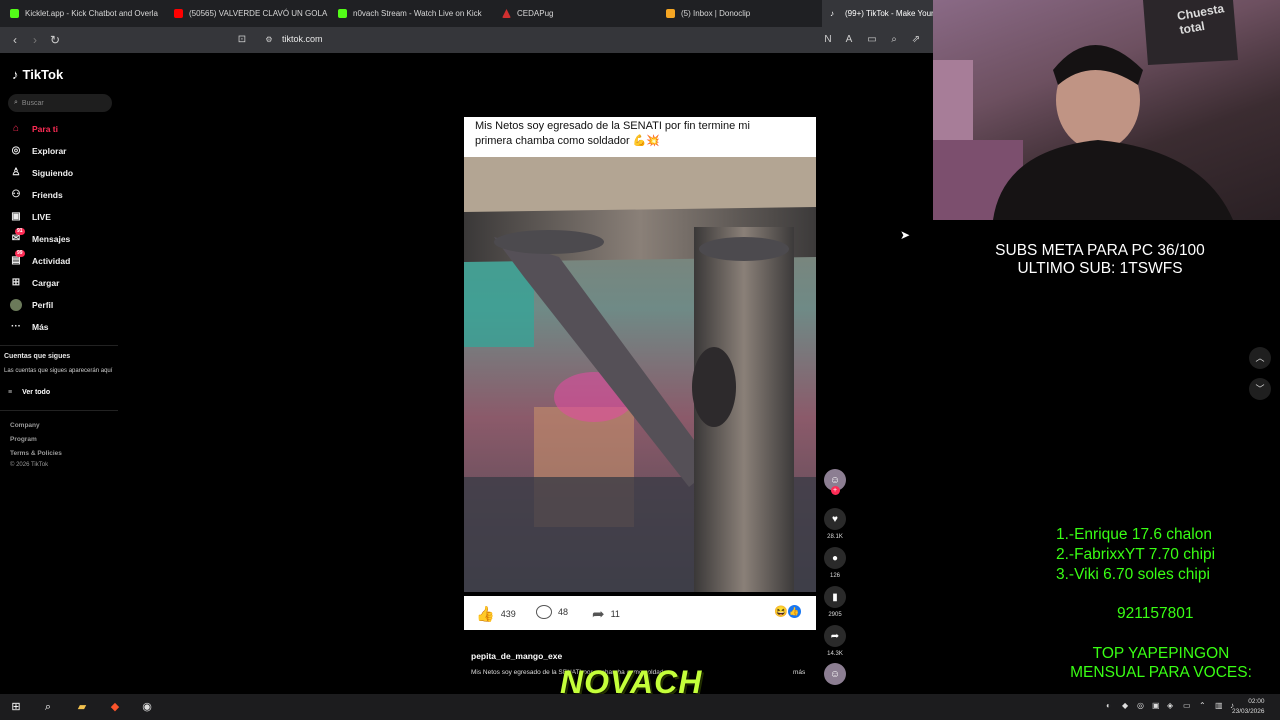 The width and height of the screenshot is (1280, 720). I want to click on zoom-icon: ⌕, so click(894, 40).